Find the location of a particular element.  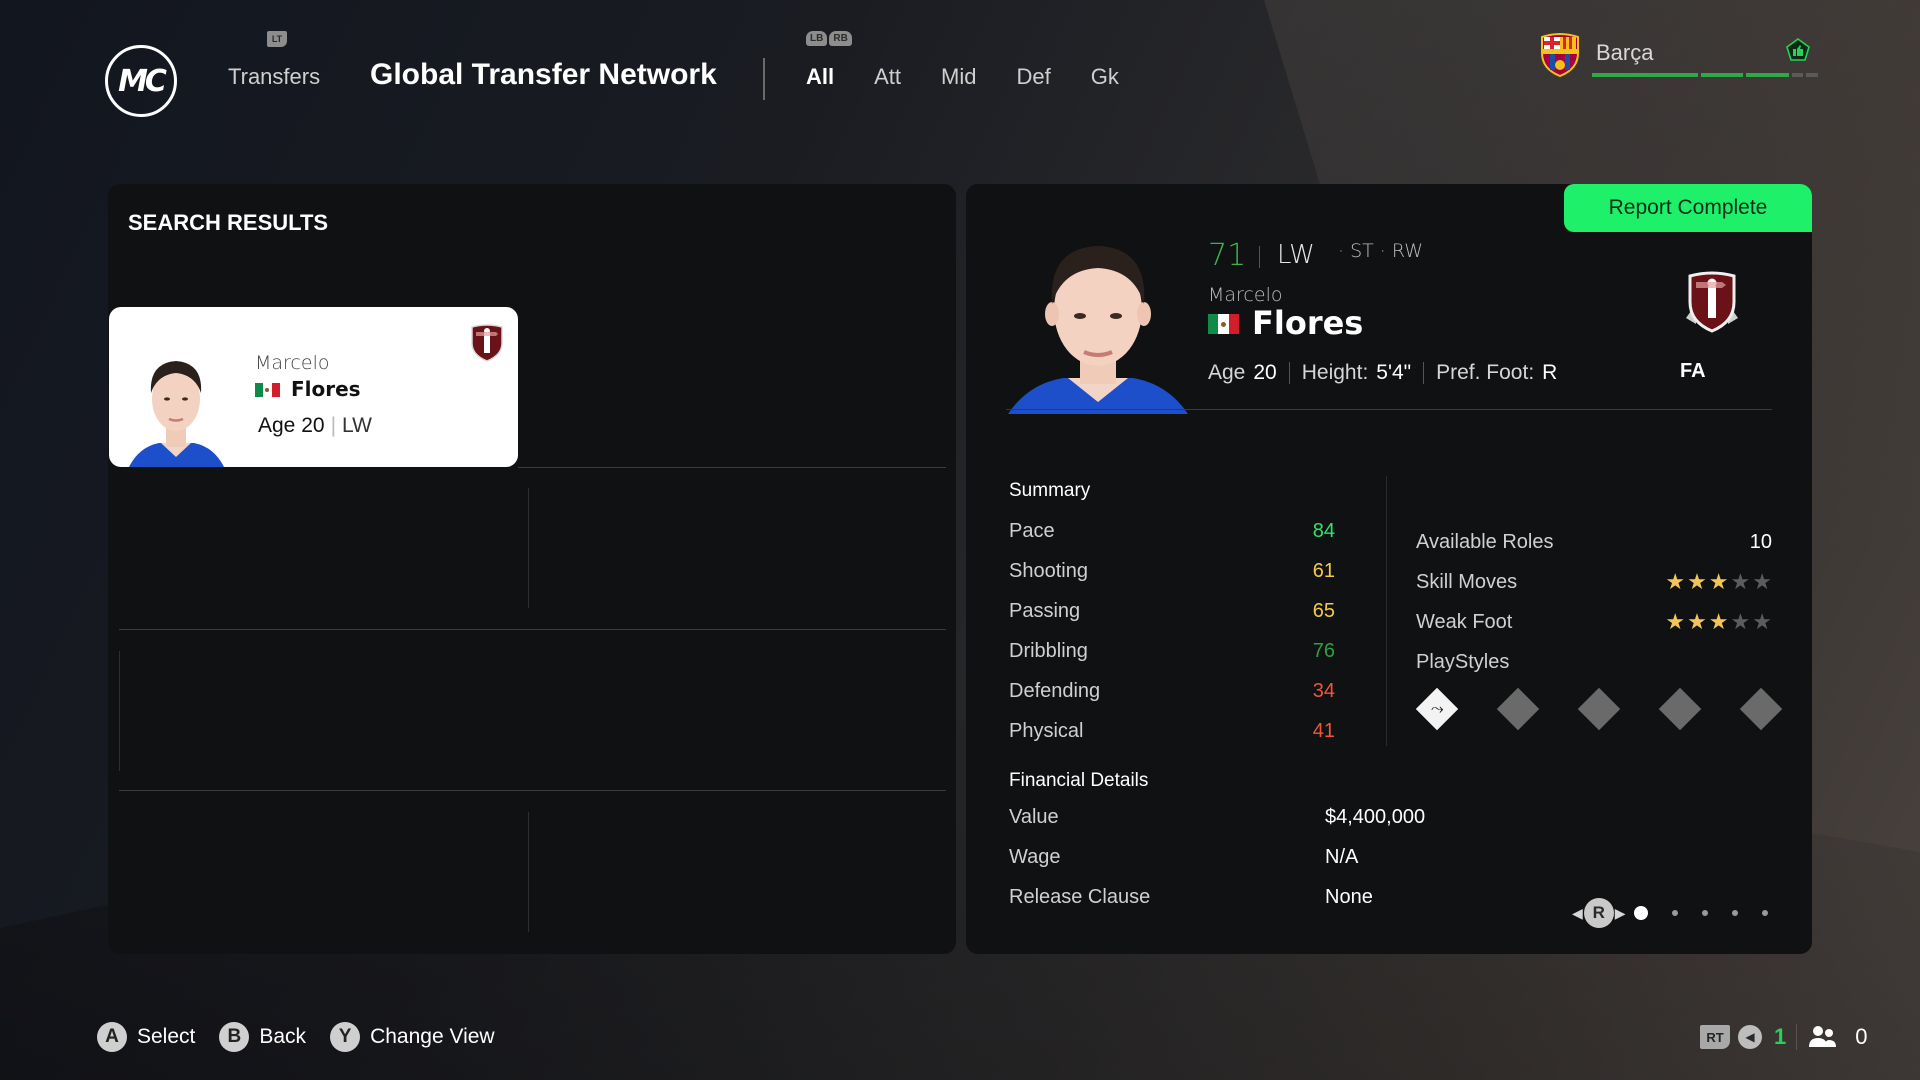

lb-button-hint: LB is located at coordinates (817, 38).